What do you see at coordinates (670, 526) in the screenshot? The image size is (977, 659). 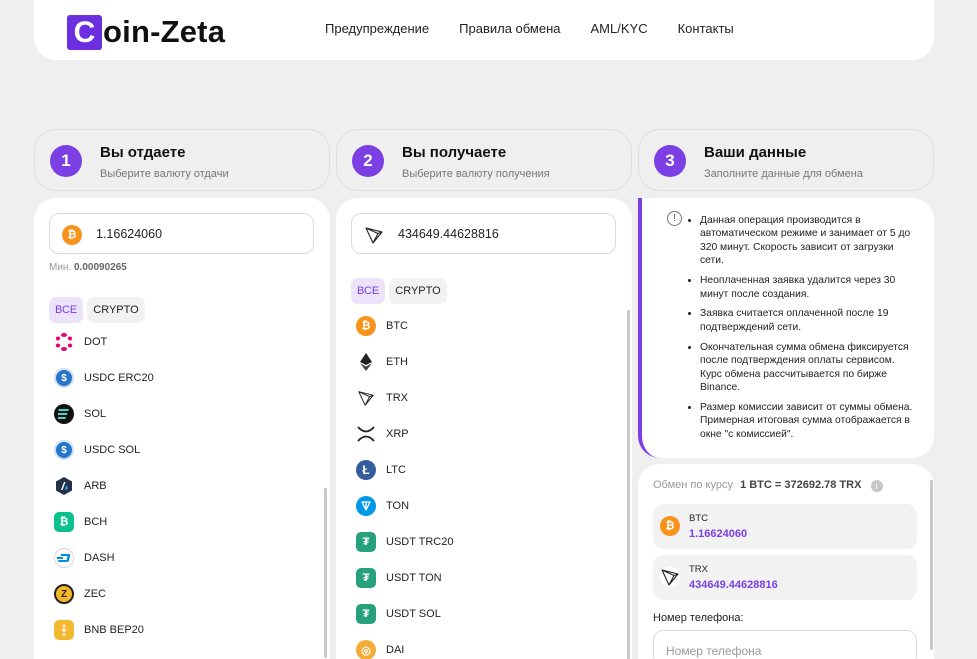 I see `bitcoin-icon: ₿` at bounding box center [670, 526].